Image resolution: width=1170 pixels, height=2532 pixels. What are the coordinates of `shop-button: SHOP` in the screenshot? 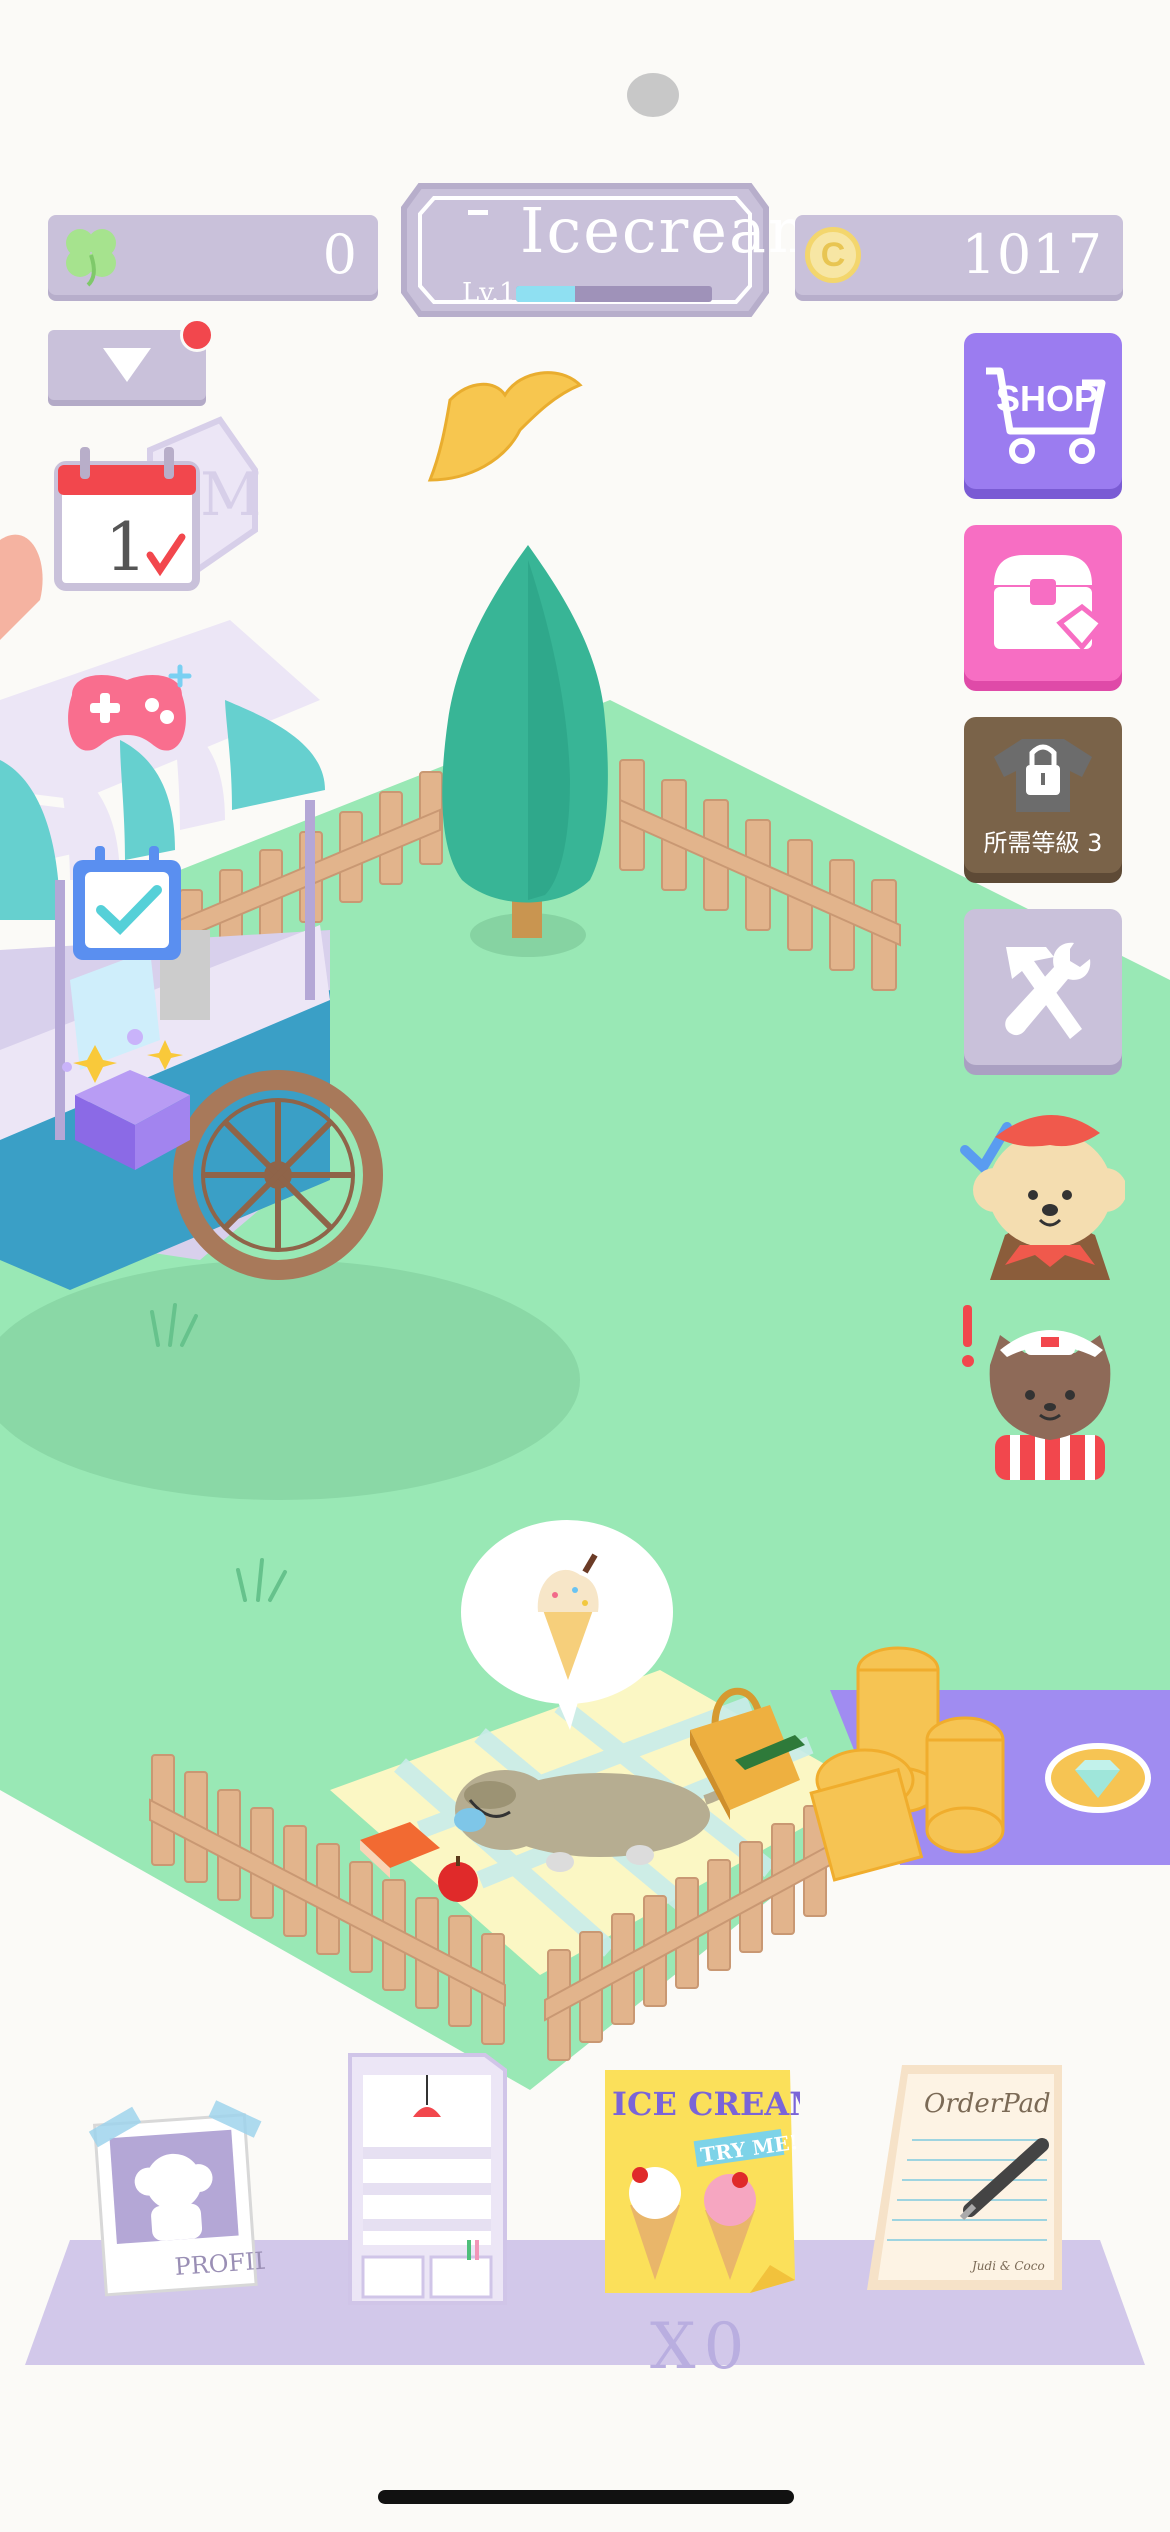 It's located at (1043, 411).